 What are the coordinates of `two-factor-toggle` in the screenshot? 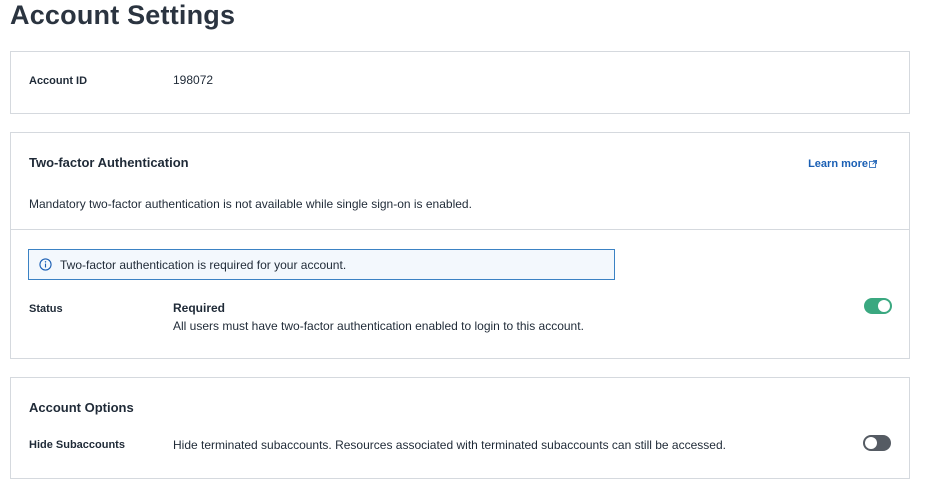 It's located at (878, 306).